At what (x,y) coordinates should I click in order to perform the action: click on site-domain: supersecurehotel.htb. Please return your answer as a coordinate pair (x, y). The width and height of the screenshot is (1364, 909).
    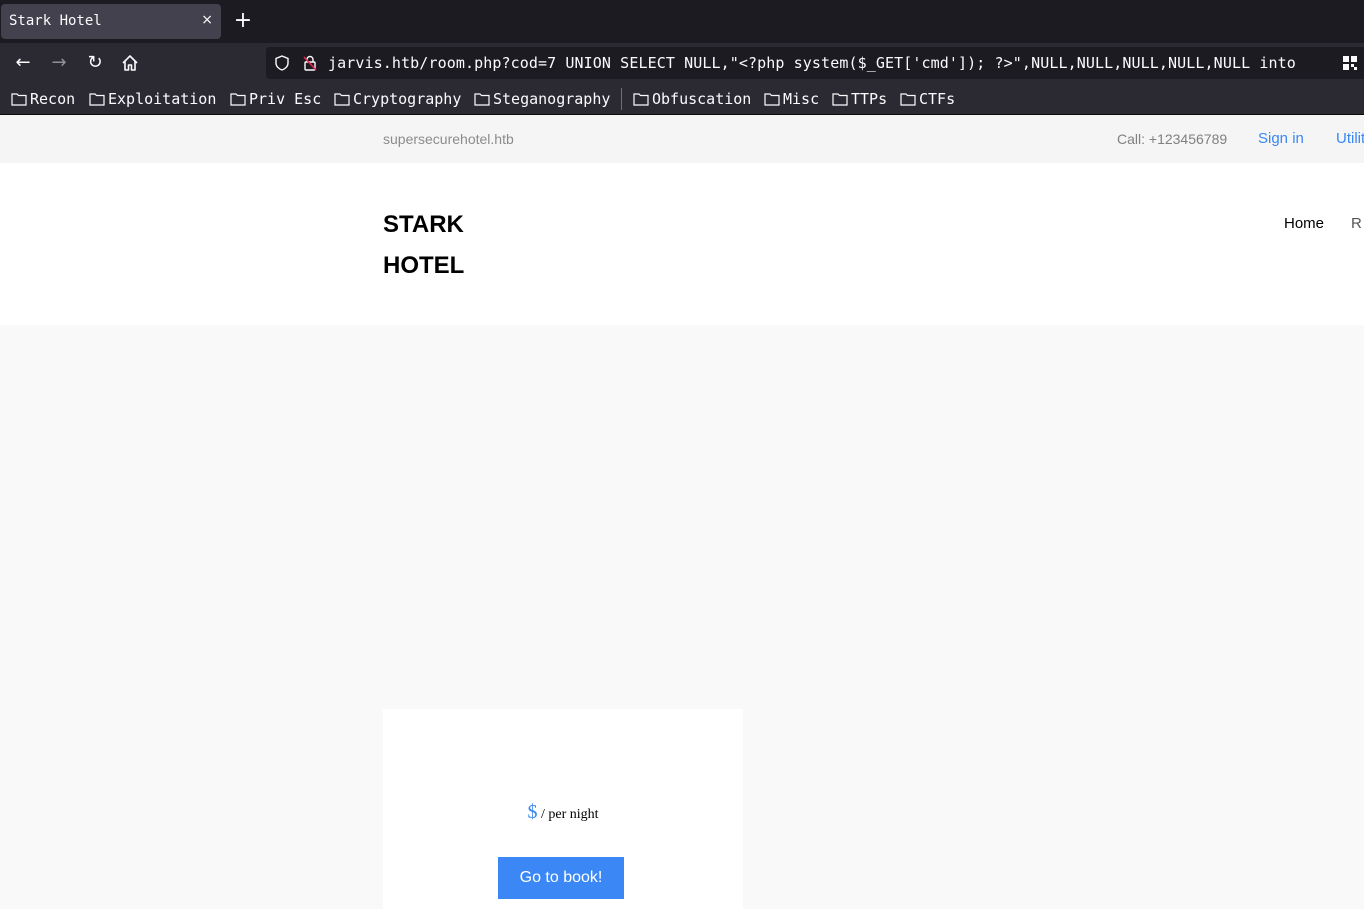
    Looking at the image, I should click on (448, 139).